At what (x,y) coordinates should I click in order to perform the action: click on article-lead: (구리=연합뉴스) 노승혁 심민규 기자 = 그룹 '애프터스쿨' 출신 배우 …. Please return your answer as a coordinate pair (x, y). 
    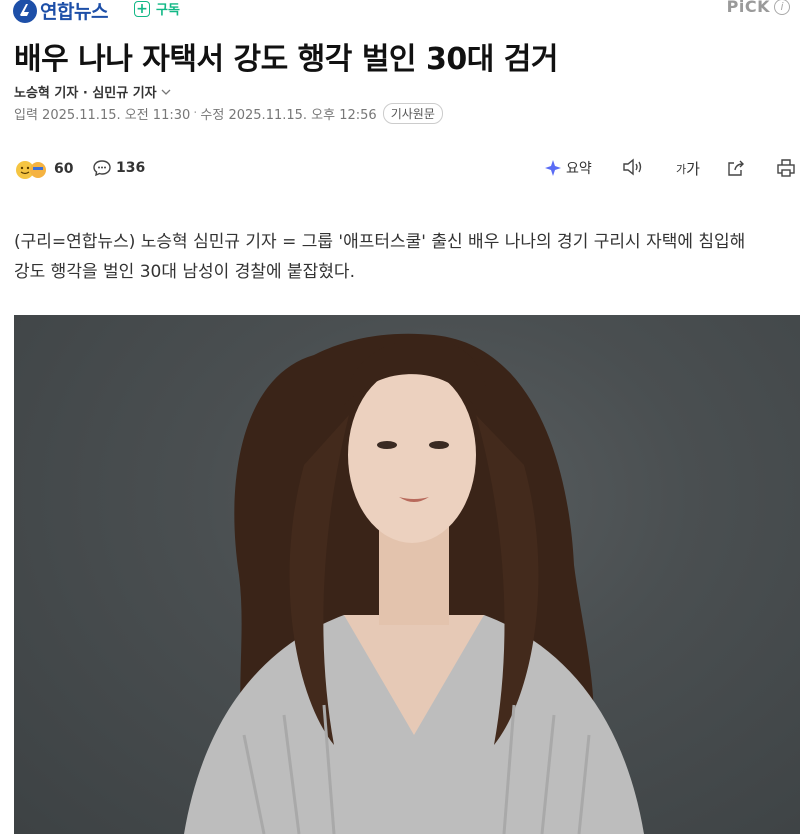
    Looking at the image, I should click on (407, 257).